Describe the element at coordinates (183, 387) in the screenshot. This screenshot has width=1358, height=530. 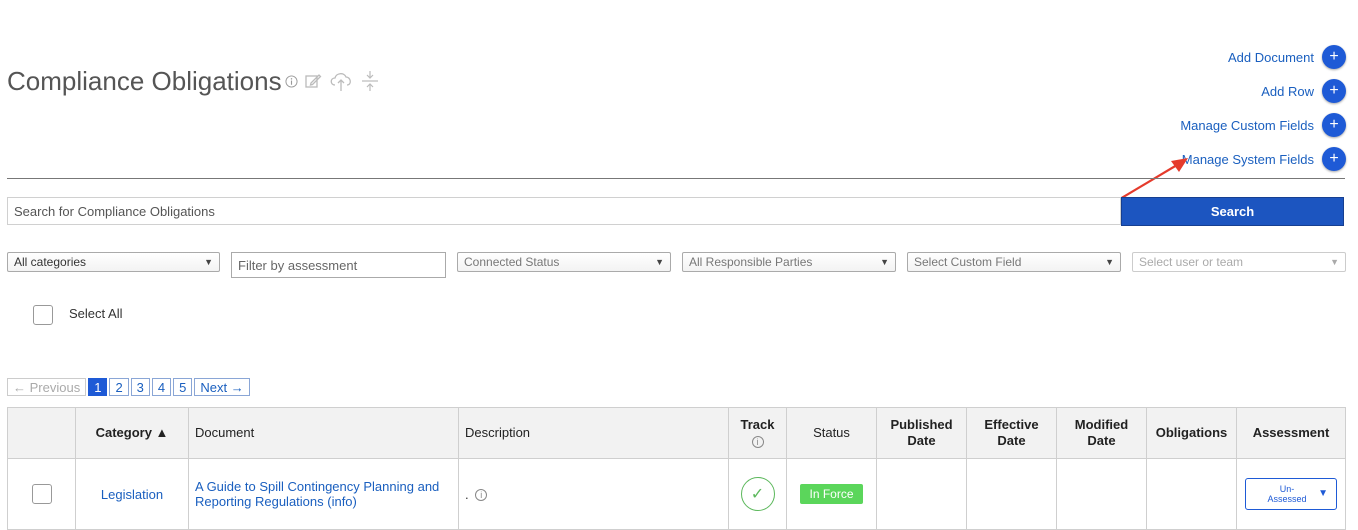
I see `page-5-button: 5` at that location.